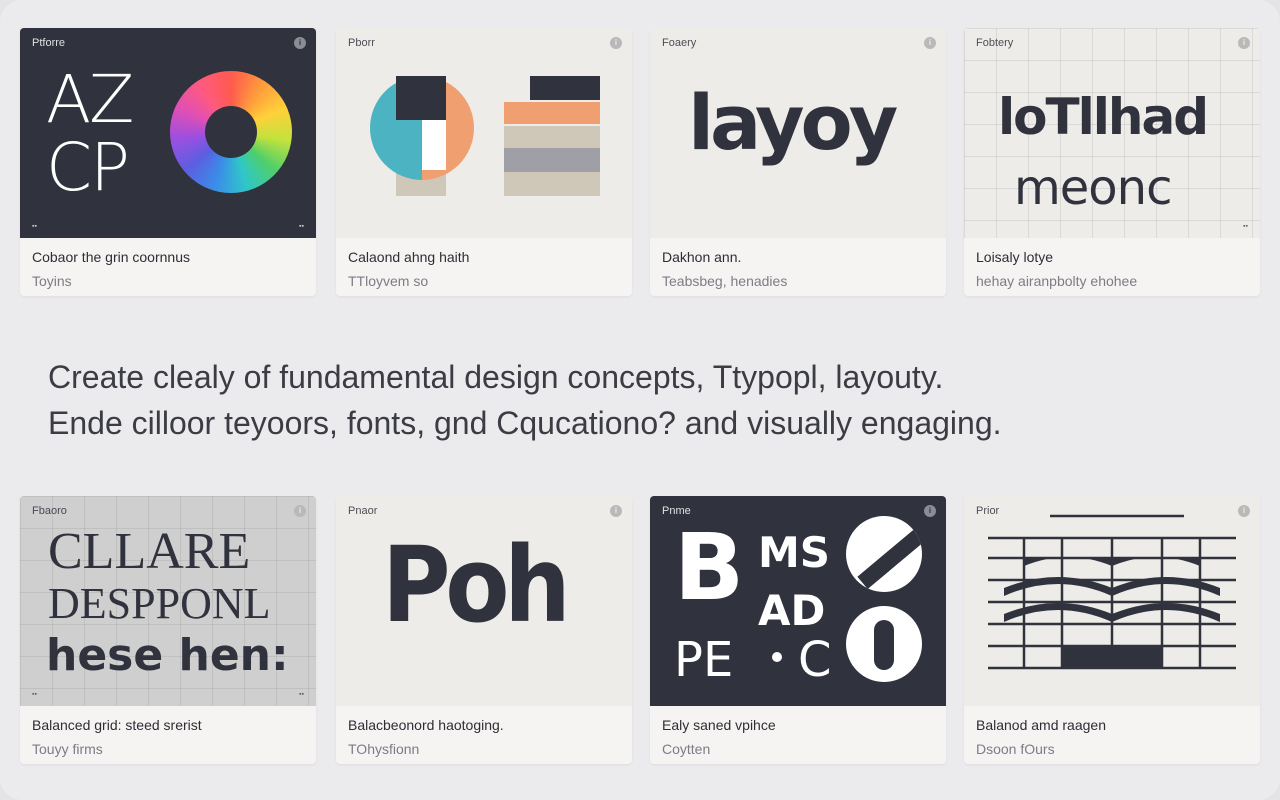 Image resolution: width=1280 pixels, height=800 pixels. I want to click on art-word: layoy, so click(793, 122).